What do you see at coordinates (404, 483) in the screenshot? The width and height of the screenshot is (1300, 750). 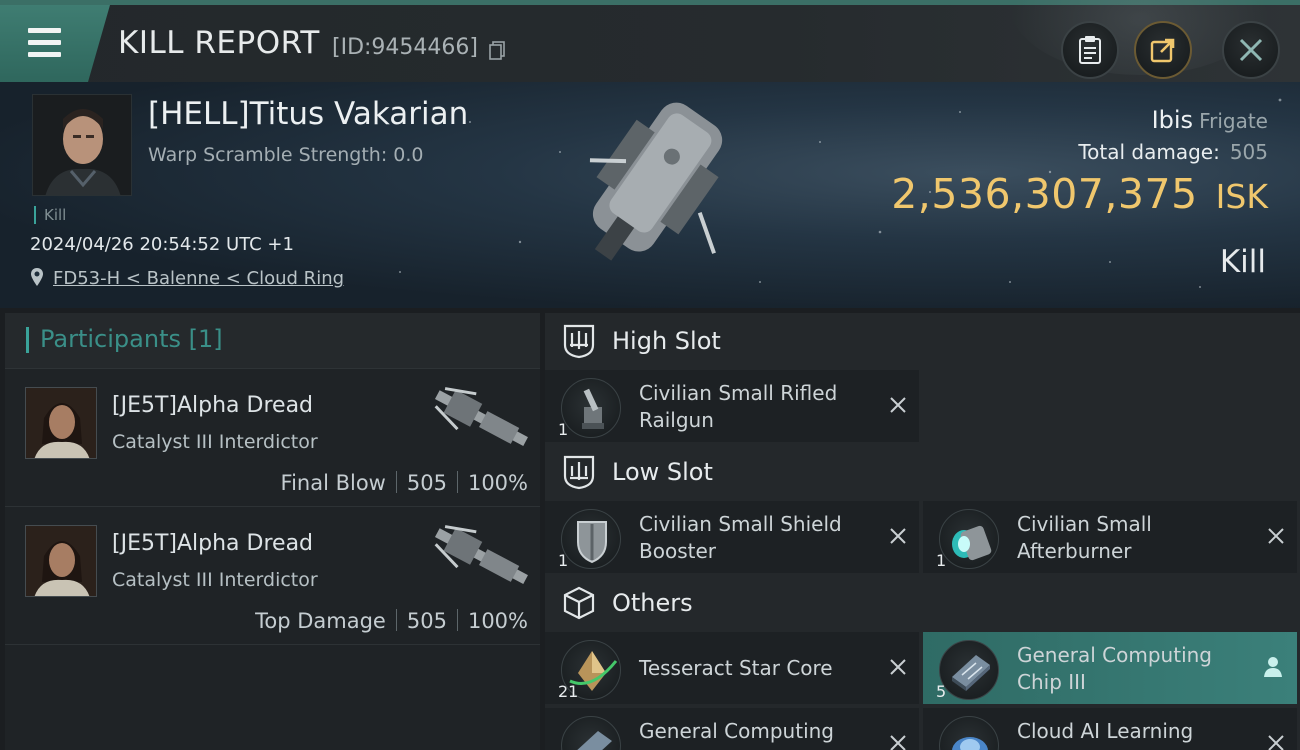 I see `participant-stats: Final Blow 505 100%` at bounding box center [404, 483].